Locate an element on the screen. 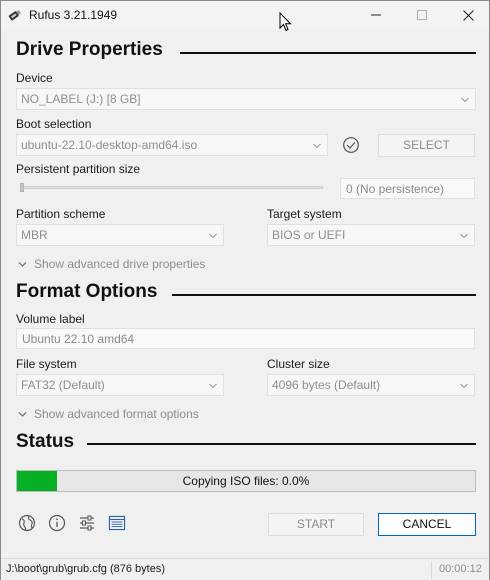  close-icon is located at coordinates (468, 15).